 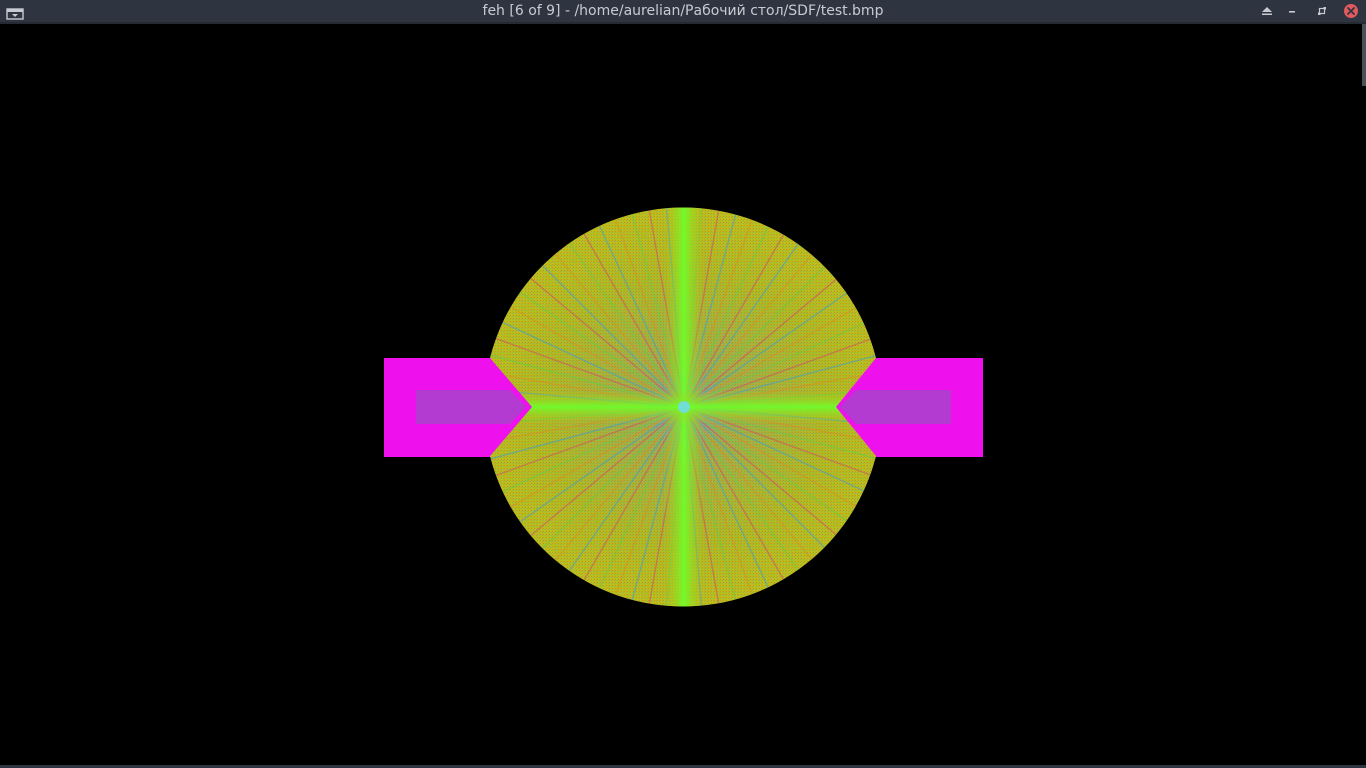 I want to click on scrollbar-thumb, so click(x=1364, y=55).